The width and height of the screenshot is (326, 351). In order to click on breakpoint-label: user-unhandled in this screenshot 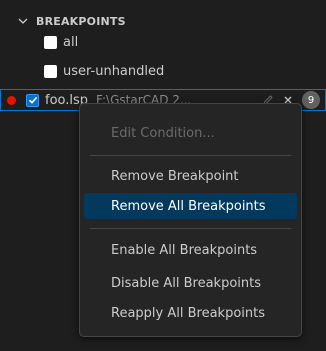, I will do `click(114, 71)`.